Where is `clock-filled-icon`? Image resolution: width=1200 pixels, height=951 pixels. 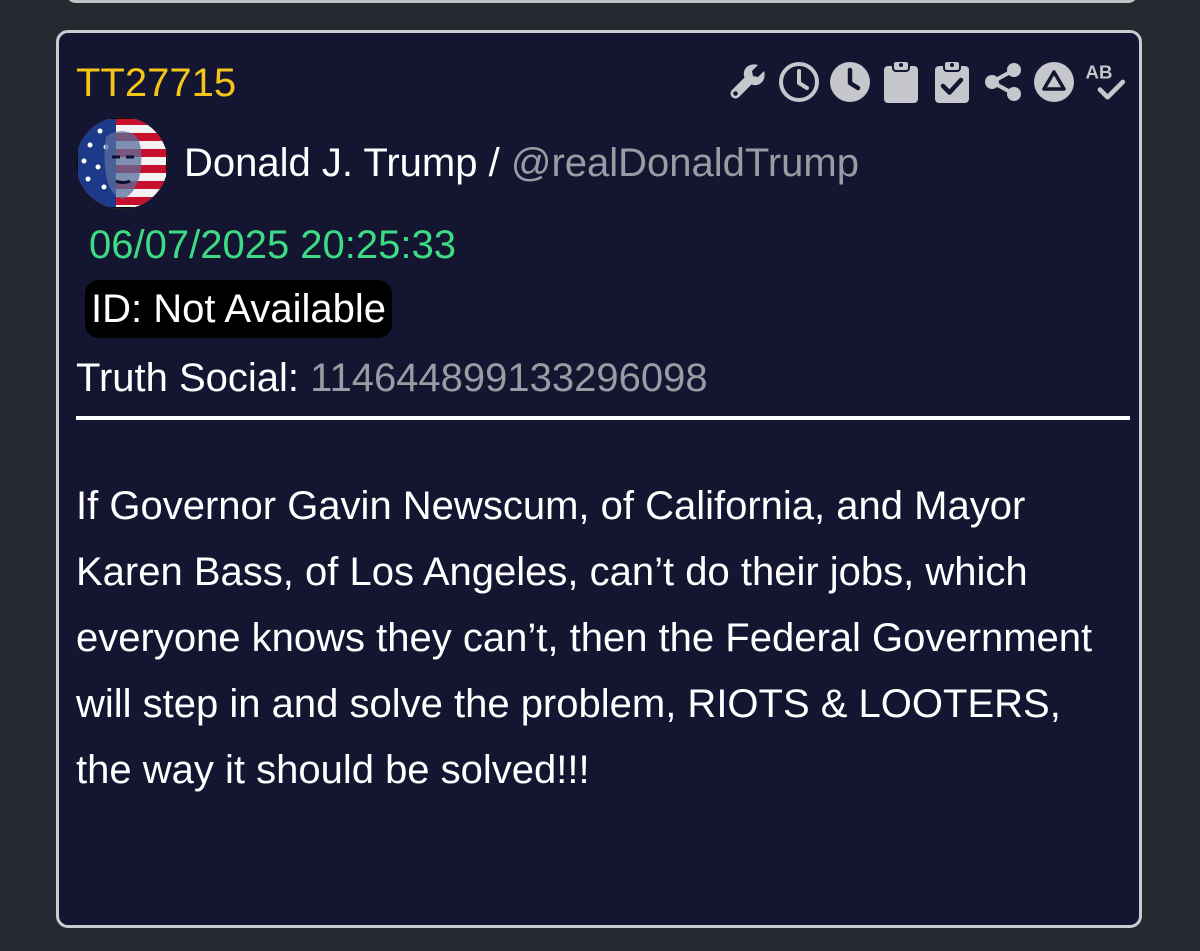 clock-filled-icon is located at coordinates (850, 82).